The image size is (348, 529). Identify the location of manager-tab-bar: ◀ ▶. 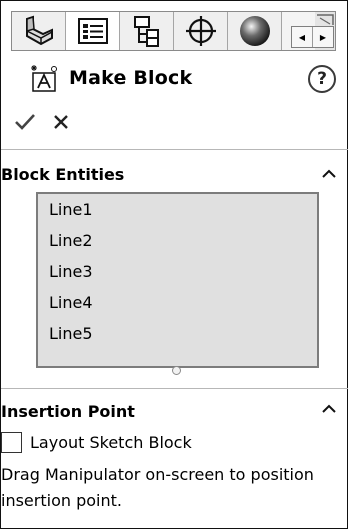
(173, 31).